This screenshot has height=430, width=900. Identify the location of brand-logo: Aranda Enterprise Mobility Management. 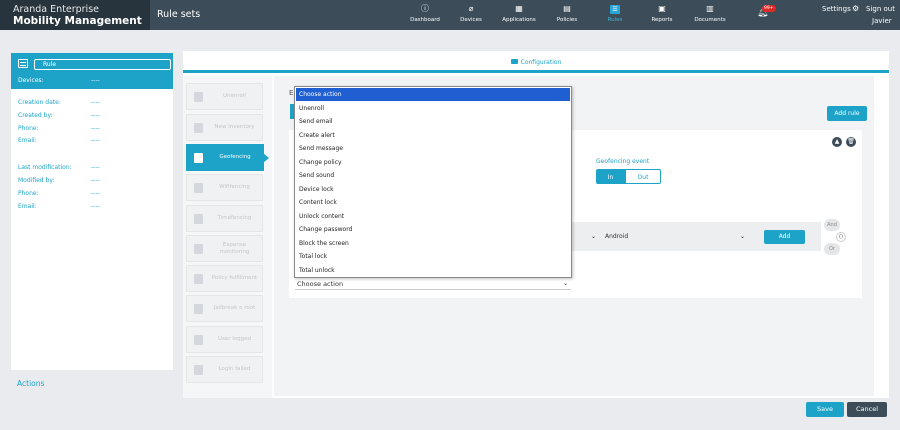
(75, 15).